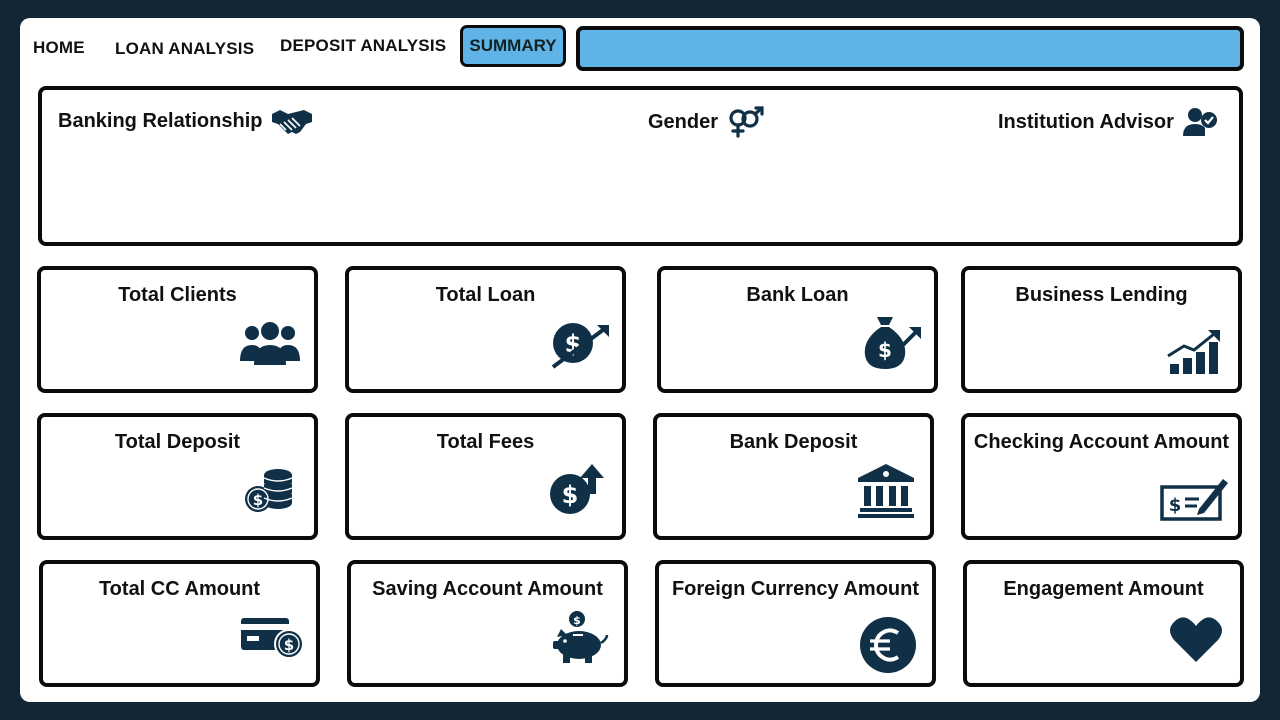 This screenshot has height=720, width=1280. I want to click on card-title: Business Lending, so click(1101, 295).